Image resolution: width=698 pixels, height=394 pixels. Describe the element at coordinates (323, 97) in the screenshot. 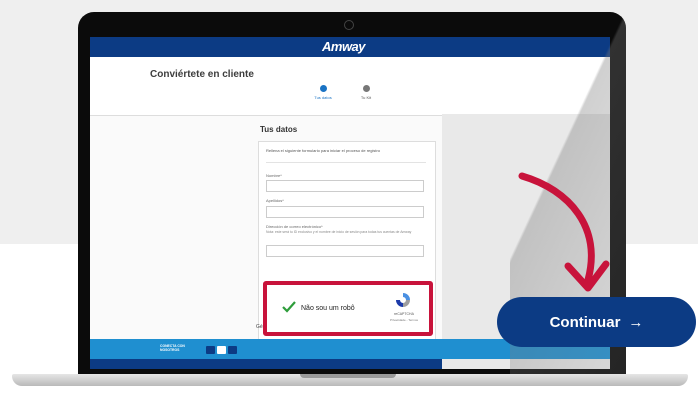

I see `step-label: Tus datos` at that location.